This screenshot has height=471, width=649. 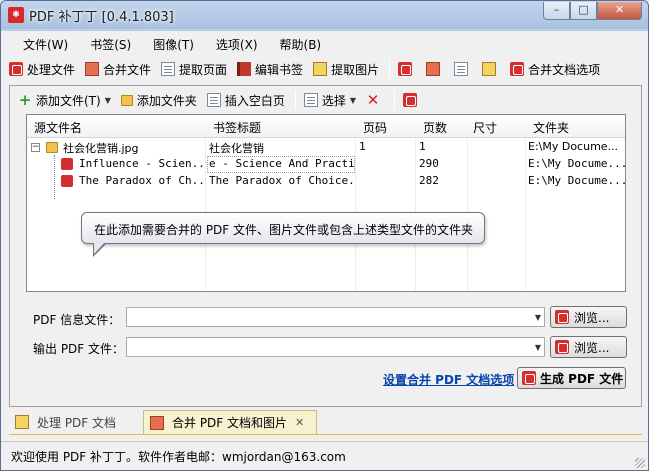 I want to click on export-icon, so click(x=433, y=69).